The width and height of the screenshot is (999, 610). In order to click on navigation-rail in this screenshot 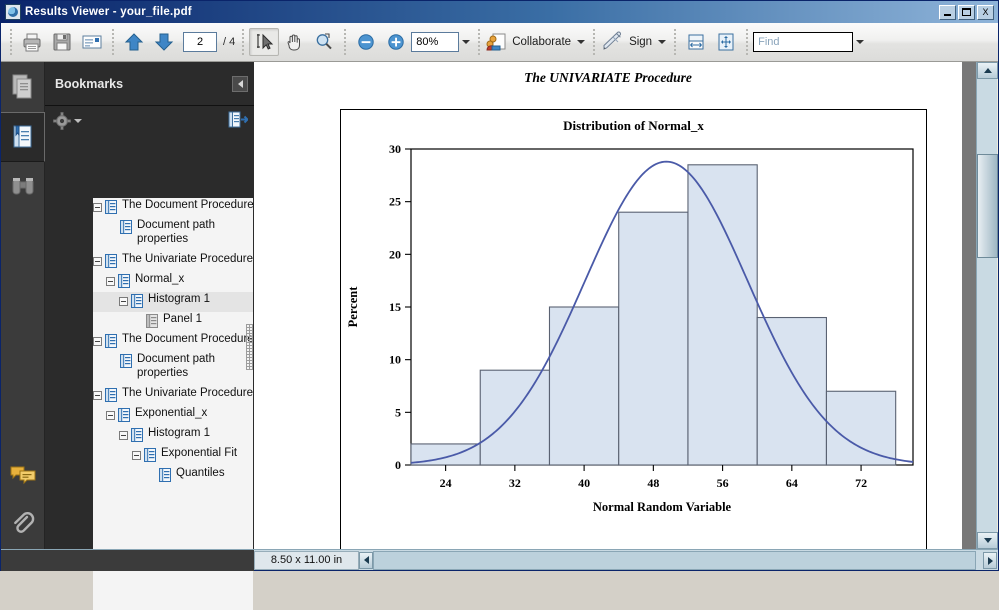, I will do `click(23, 305)`.